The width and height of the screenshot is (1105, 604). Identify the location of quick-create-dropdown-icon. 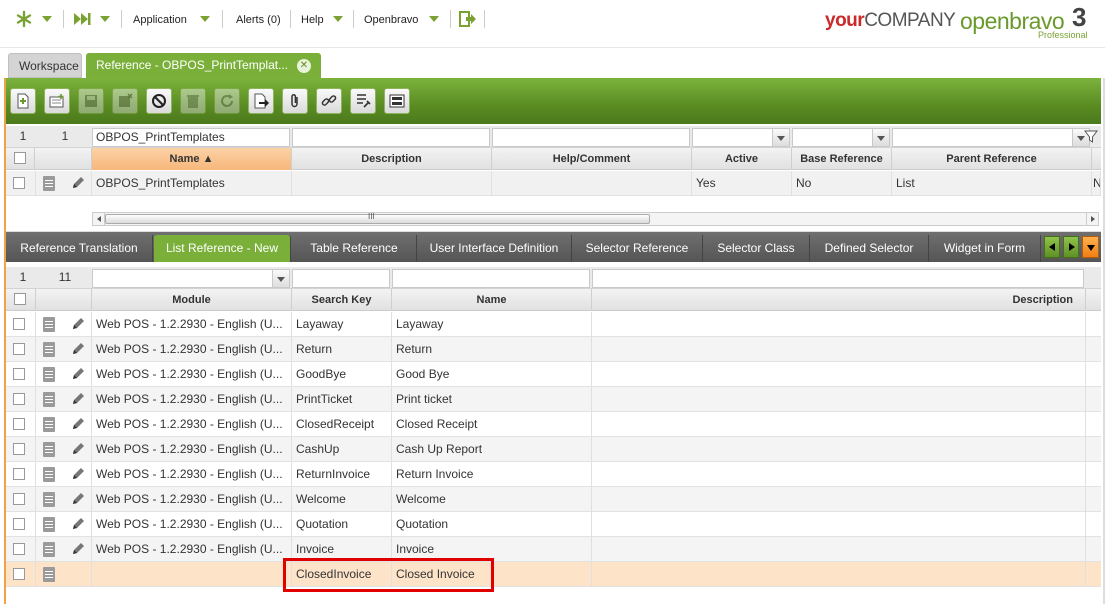
(47, 19).